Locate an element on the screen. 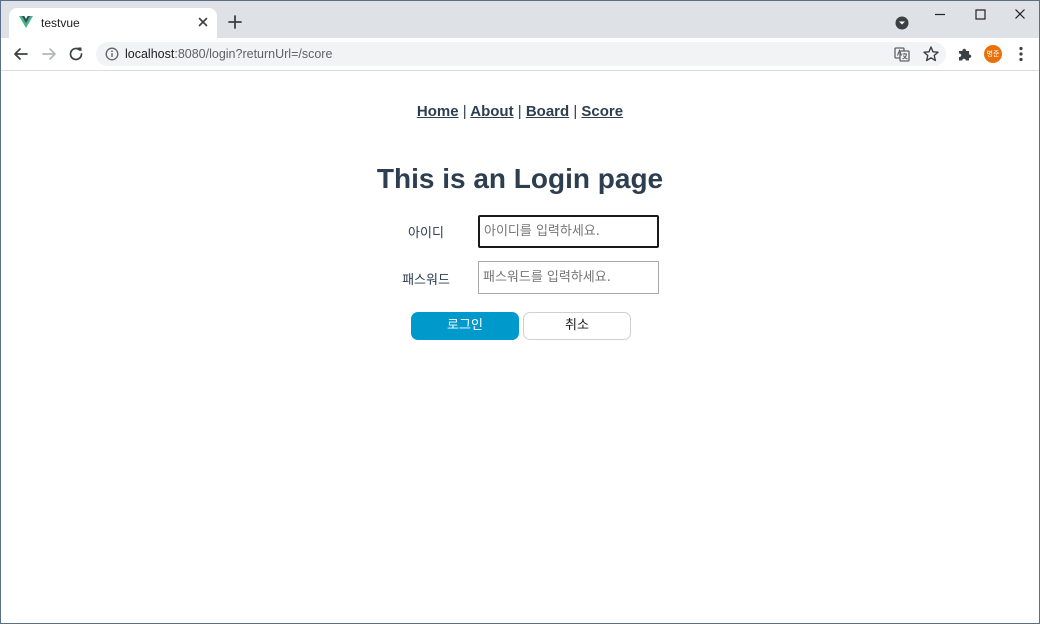  reload-icon is located at coordinates (76, 54).